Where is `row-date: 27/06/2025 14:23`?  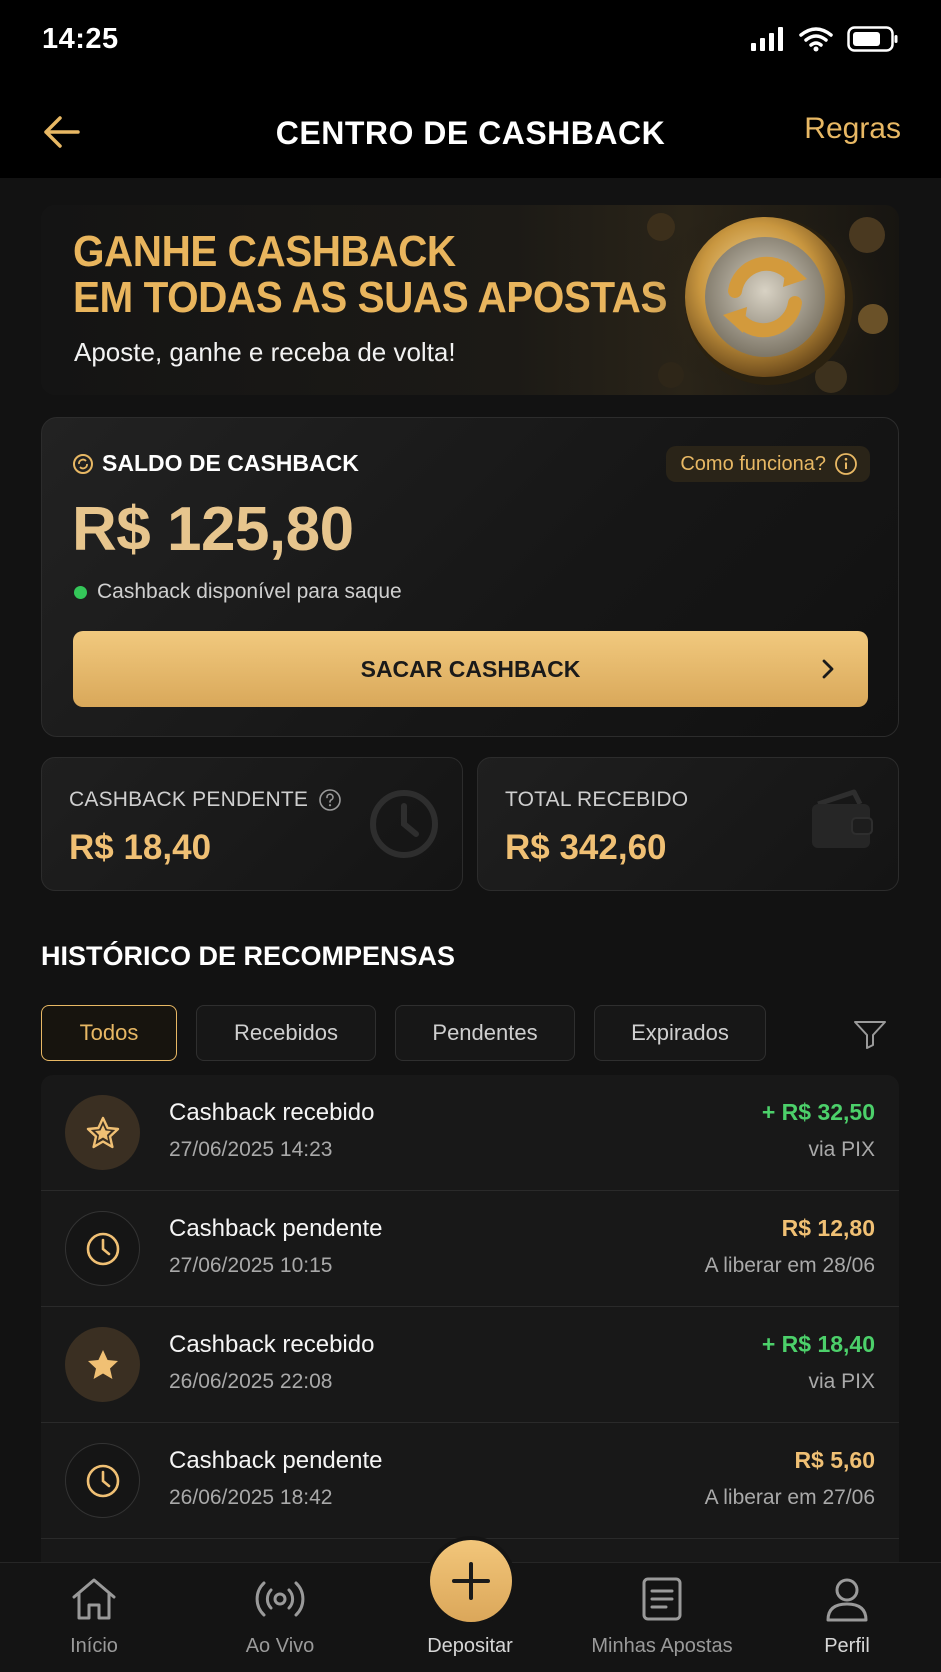 row-date: 27/06/2025 14:23 is located at coordinates (251, 1149).